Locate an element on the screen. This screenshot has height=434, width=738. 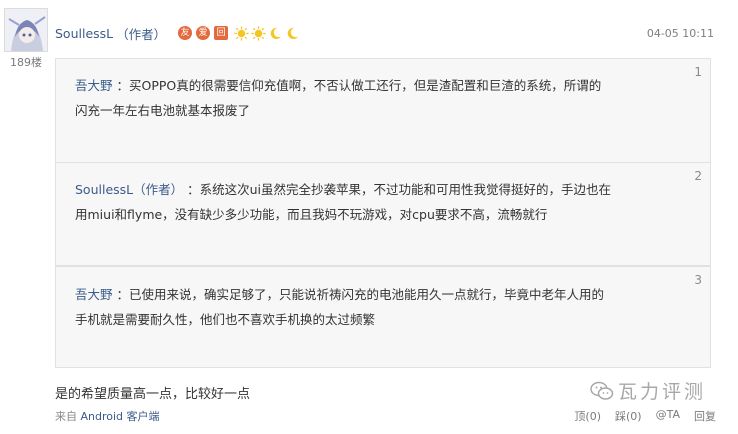
watermark-text: 瓦力评测 is located at coordinates (662, 392).